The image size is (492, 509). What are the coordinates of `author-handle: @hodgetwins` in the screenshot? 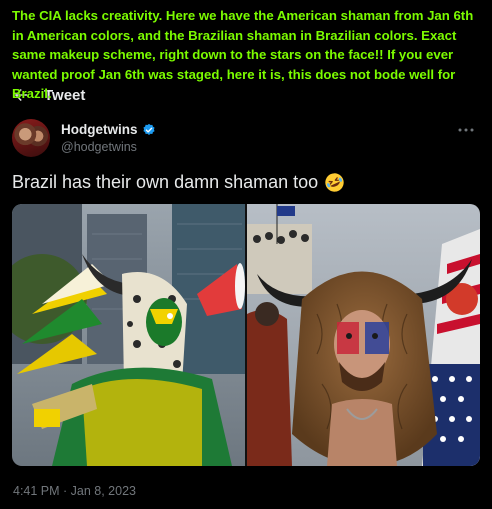 It's located at (108, 147).